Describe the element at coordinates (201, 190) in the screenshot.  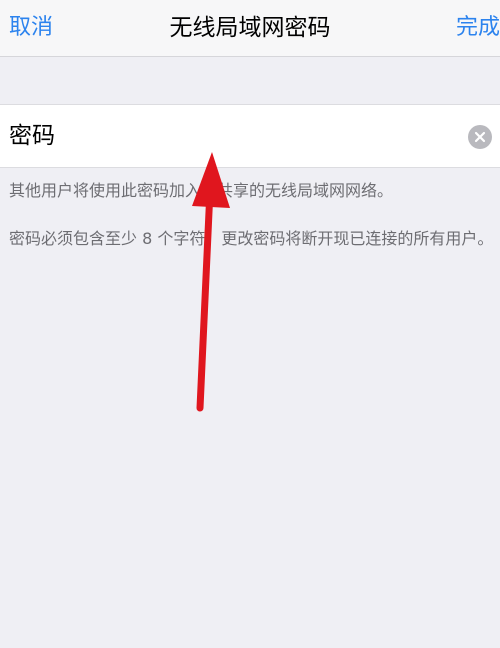
I see `sharing-note: 其他用户将使用此密码加入您共享的无线局域网网络。` at that location.